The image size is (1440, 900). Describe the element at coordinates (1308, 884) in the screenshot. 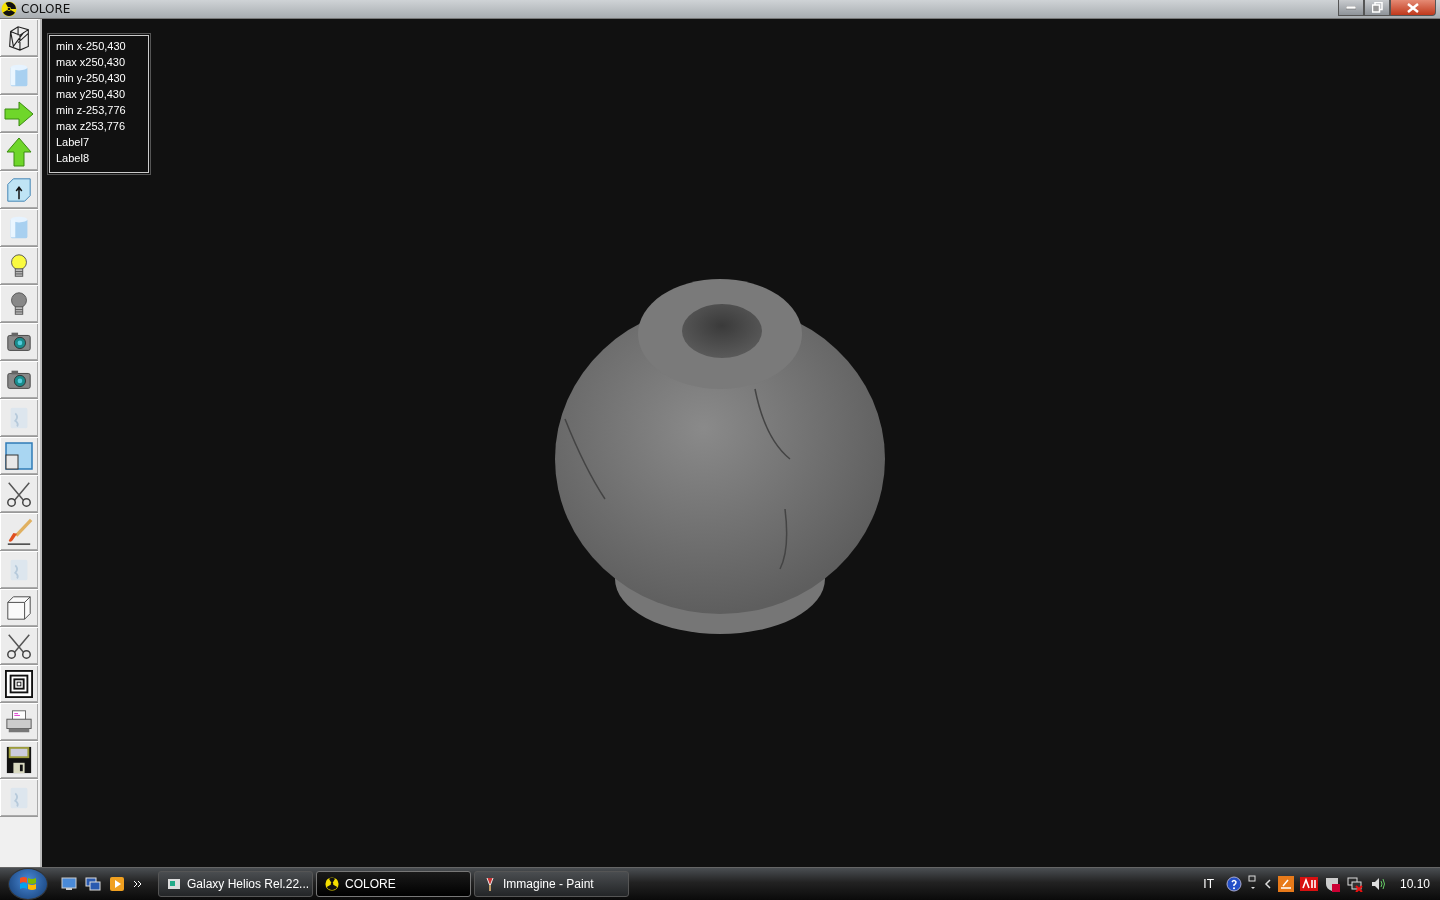

I see `graphics-tray-icon` at that location.